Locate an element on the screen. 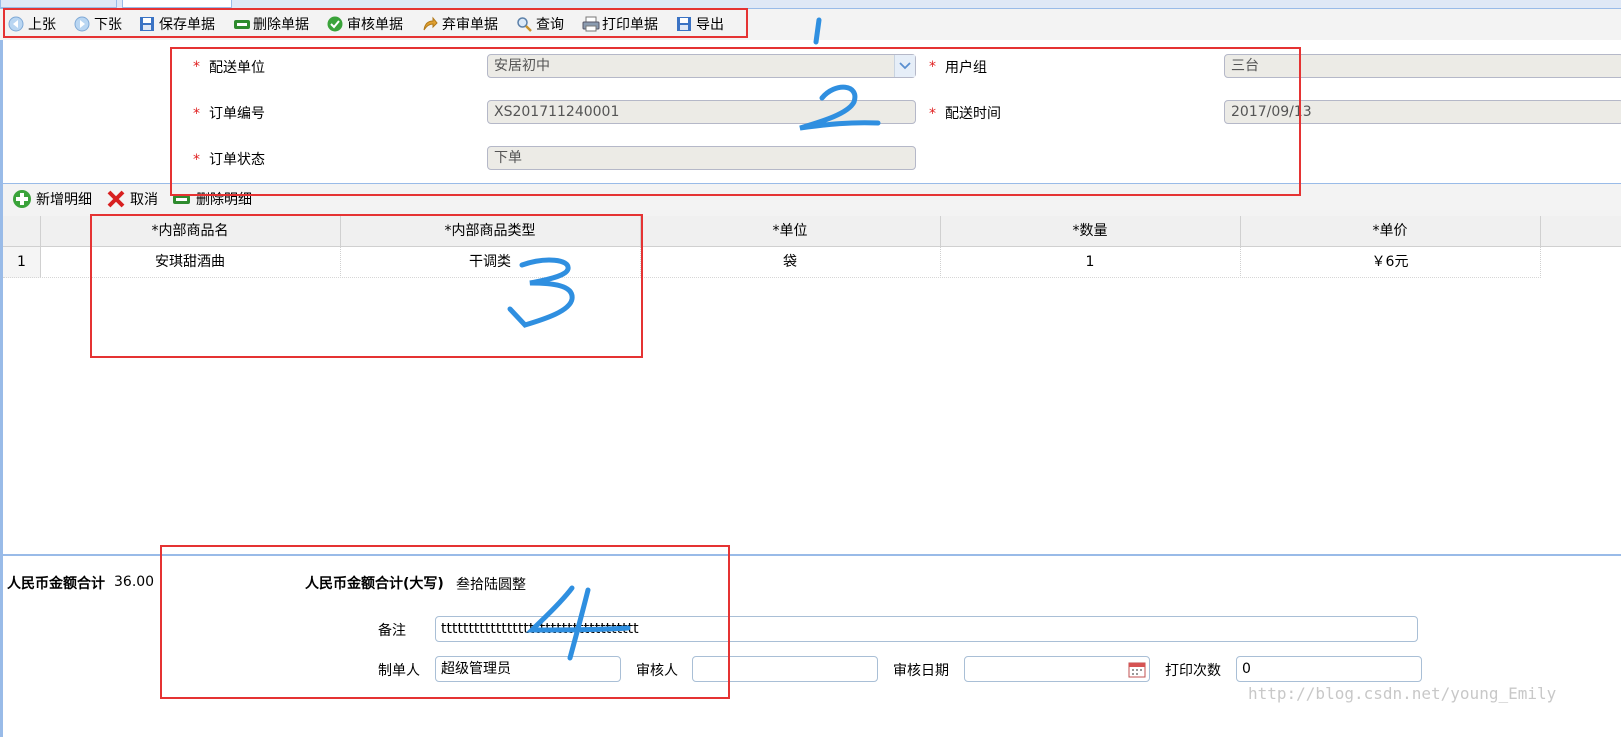 Image resolution: width=1621 pixels, height=737 pixels. column-header: *单位 is located at coordinates (790, 231).